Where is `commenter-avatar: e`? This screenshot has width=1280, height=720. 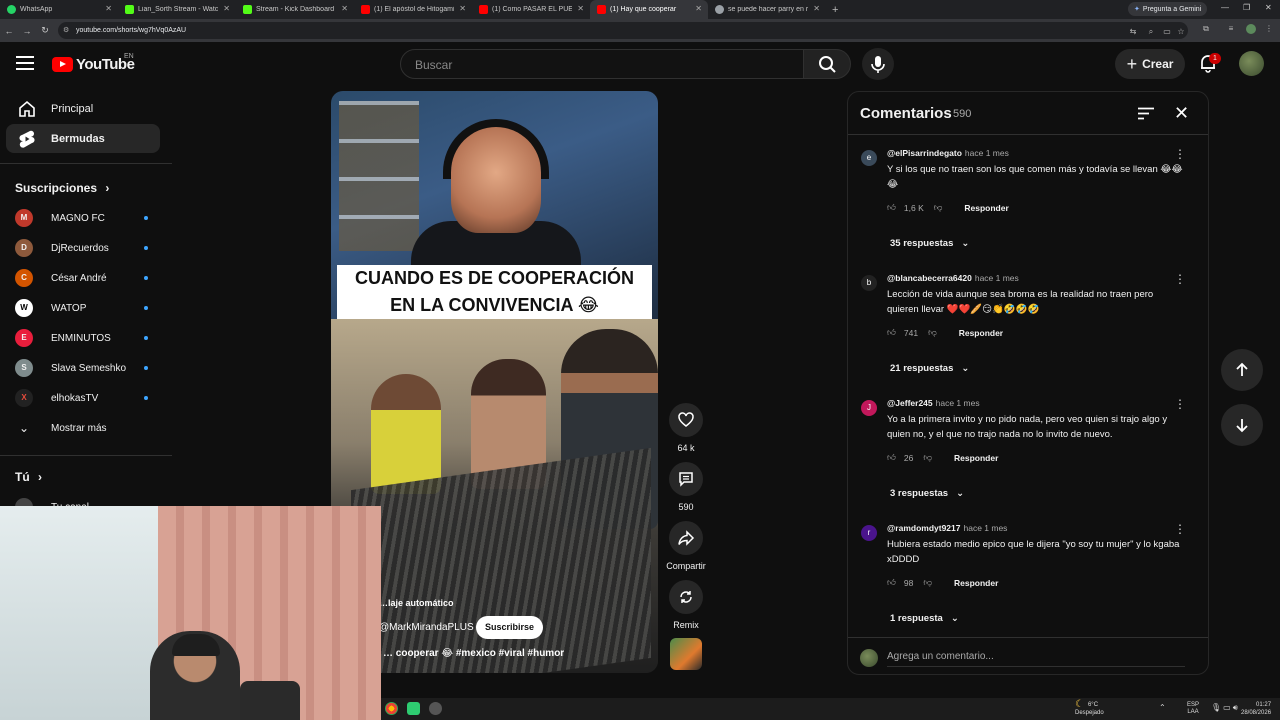 commenter-avatar: e is located at coordinates (869, 158).